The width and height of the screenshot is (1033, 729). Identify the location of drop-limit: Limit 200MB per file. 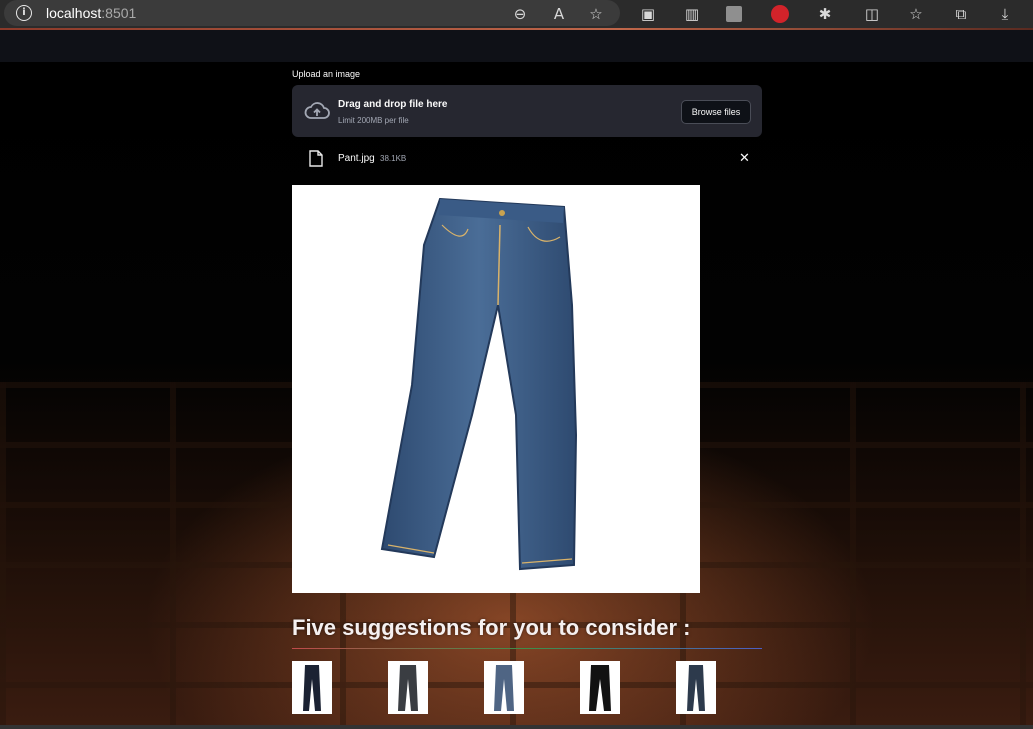
(373, 120).